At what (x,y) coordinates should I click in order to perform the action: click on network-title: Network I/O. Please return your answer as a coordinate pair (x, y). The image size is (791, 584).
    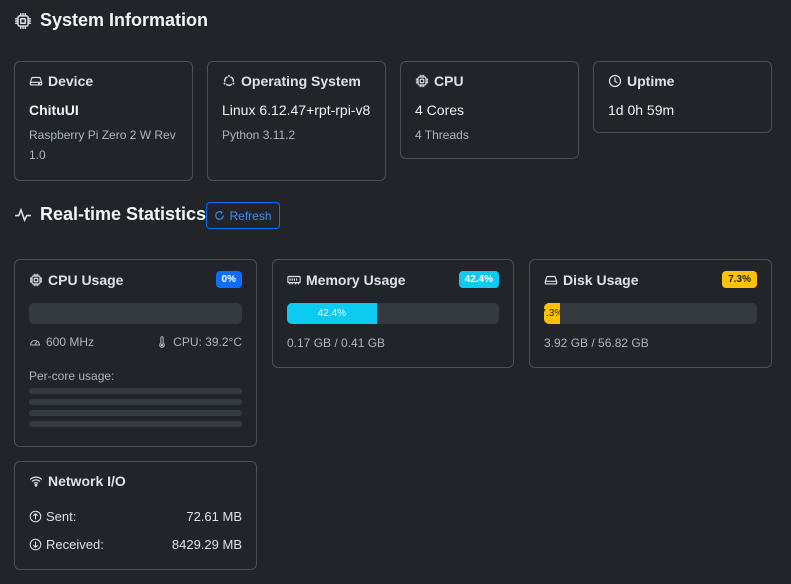
    Looking at the image, I should click on (77, 481).